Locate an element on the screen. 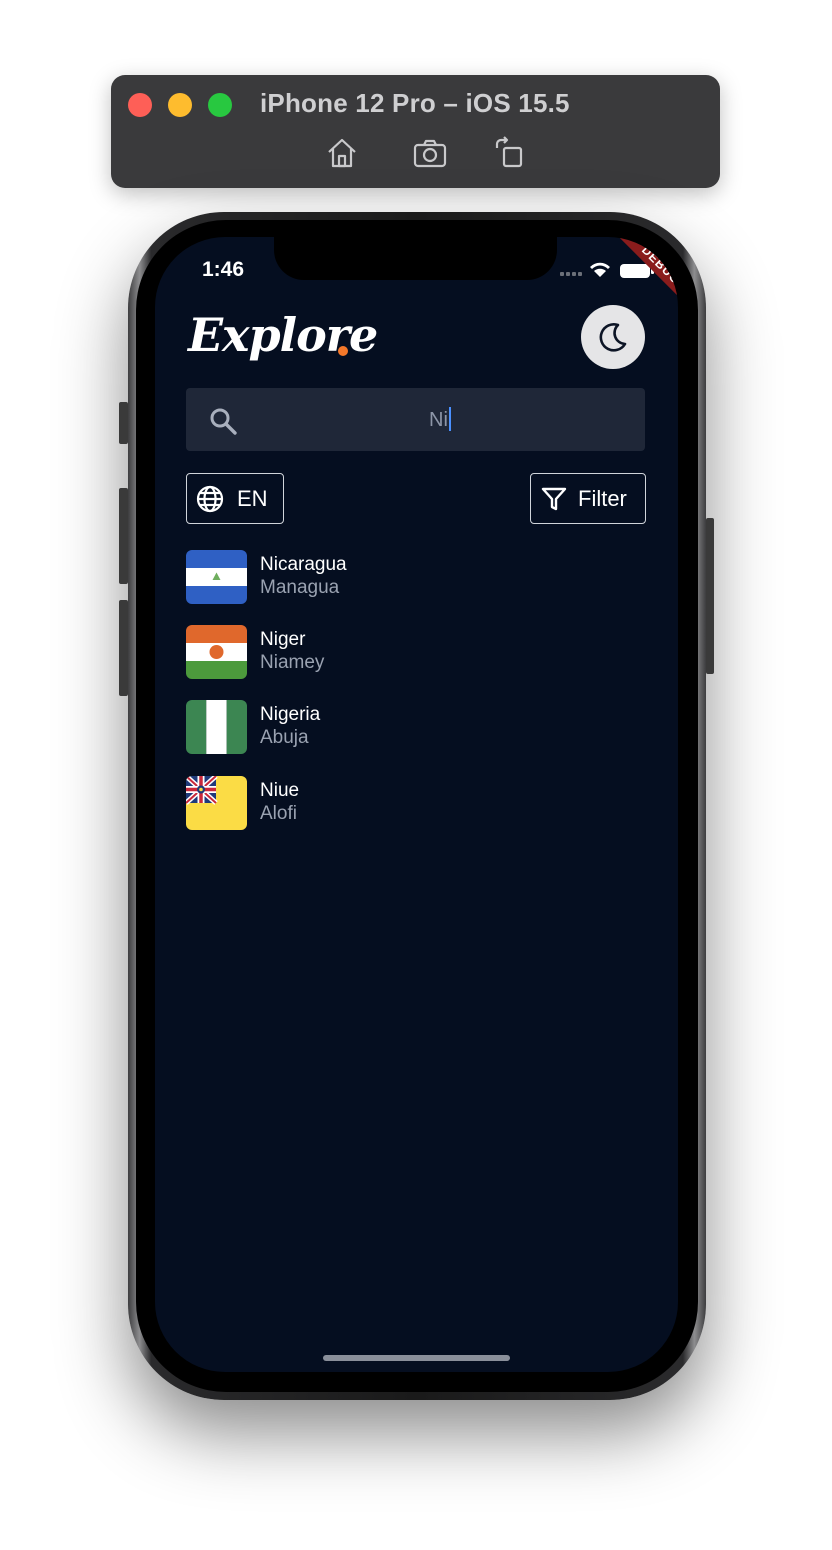 The width and height of the screenshot is (832, 1550). filter-button: Filter is located at coordinates (588, 498).